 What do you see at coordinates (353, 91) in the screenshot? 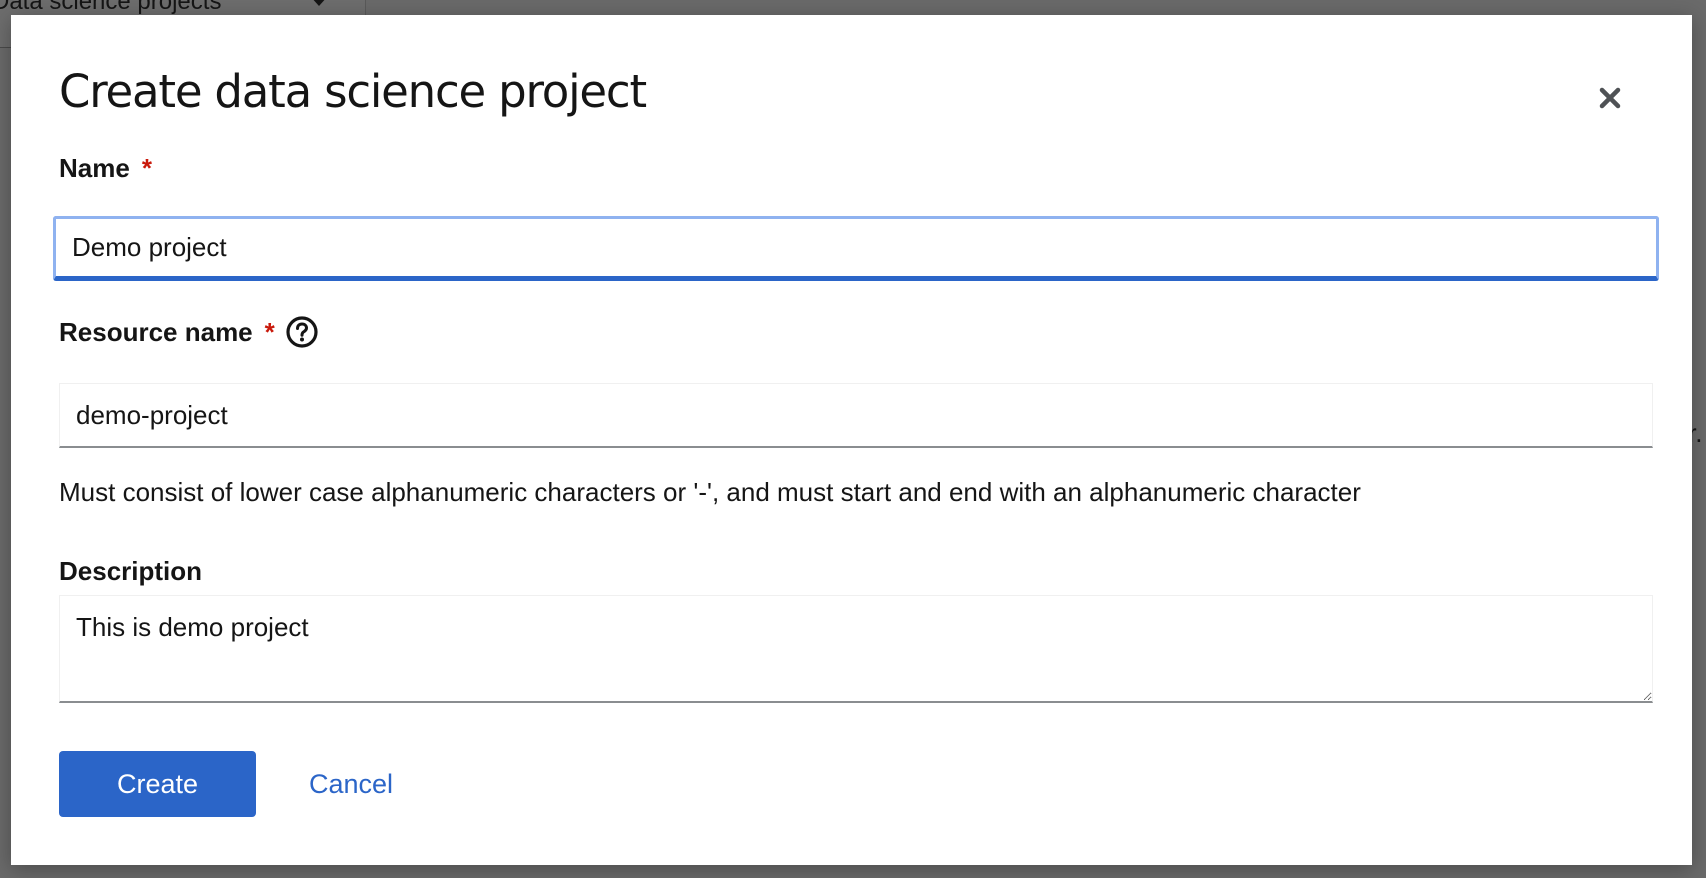
I see `modal-title: Create data science project` at bounding box center [353, 91].